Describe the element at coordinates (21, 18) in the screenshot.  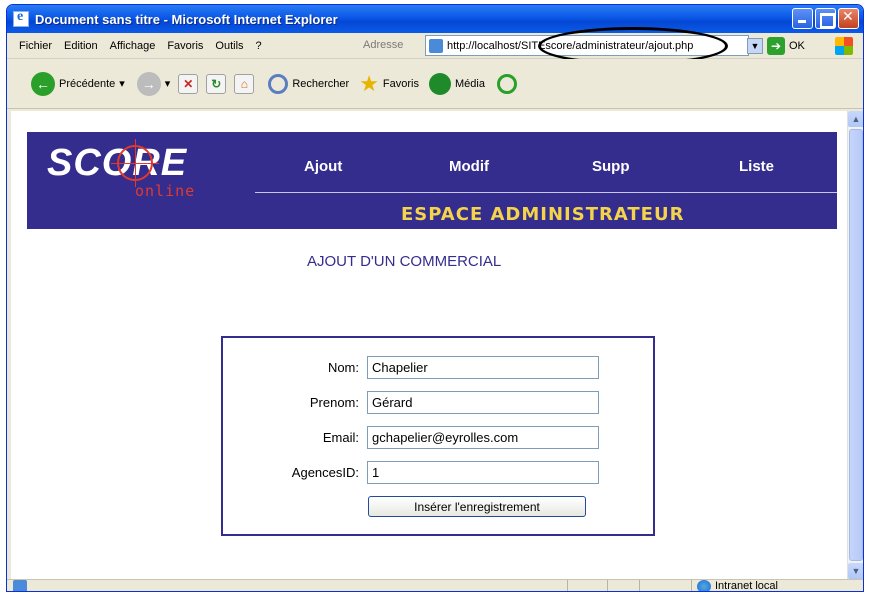
I see `ie-page-icon` at that location.